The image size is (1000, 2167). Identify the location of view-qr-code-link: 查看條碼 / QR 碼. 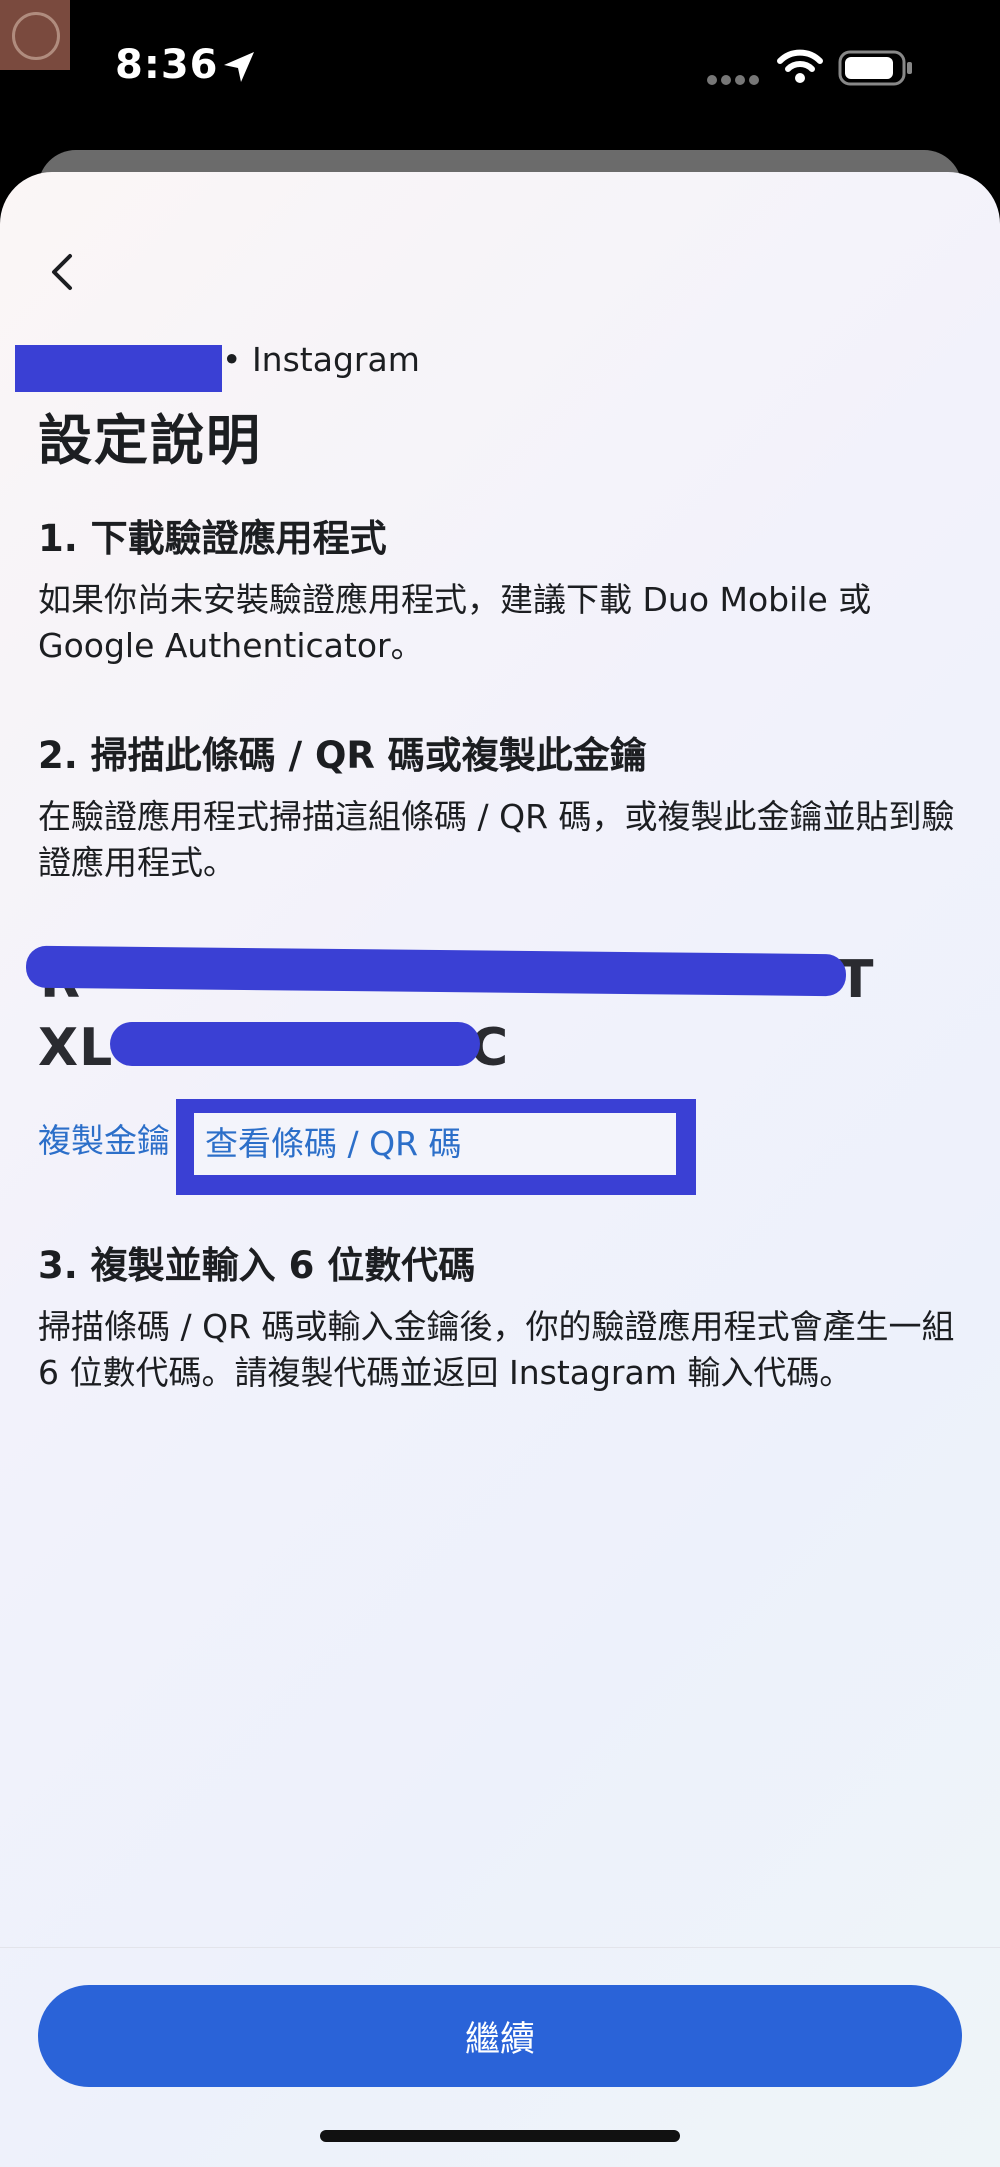
(333, 1141).